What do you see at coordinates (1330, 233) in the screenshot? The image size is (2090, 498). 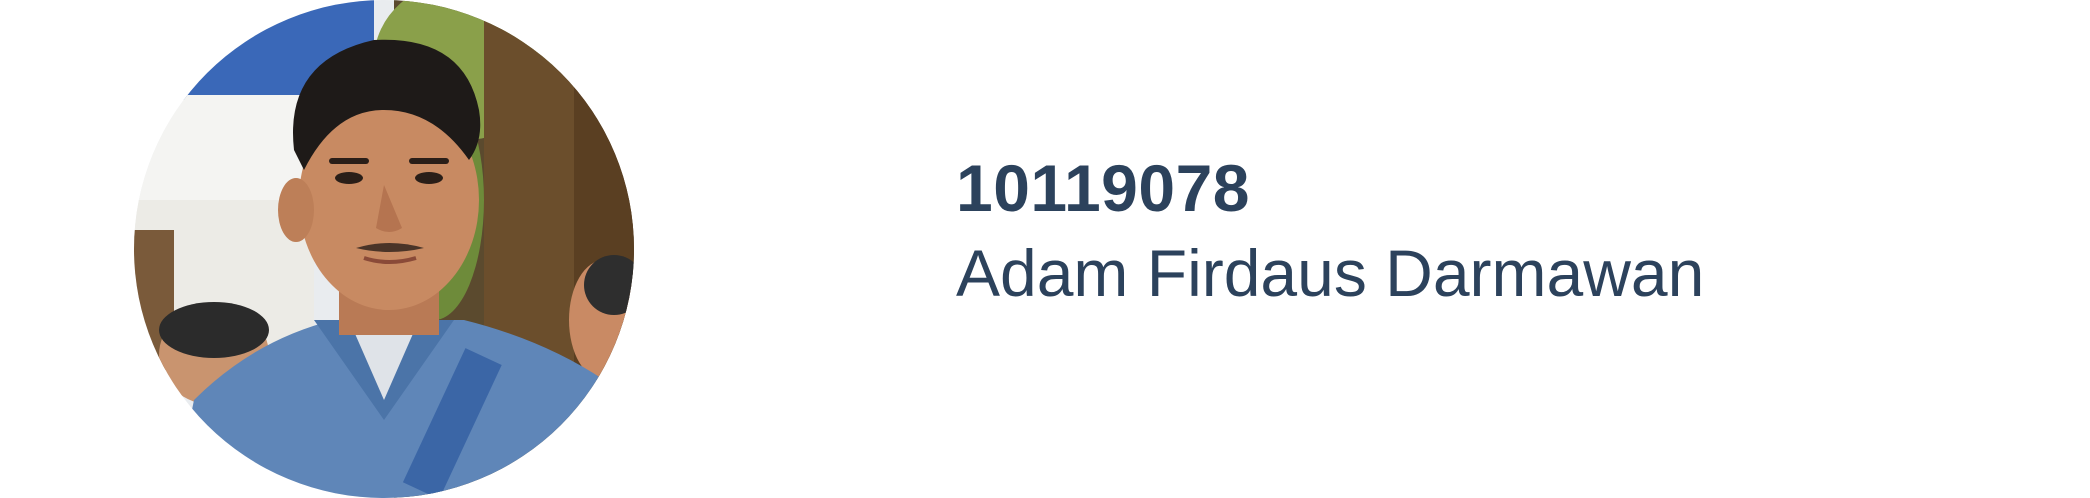 I see `profile-info: 10119078 Adam Firdaus Darmawan` at bounding box center [1330, 233].